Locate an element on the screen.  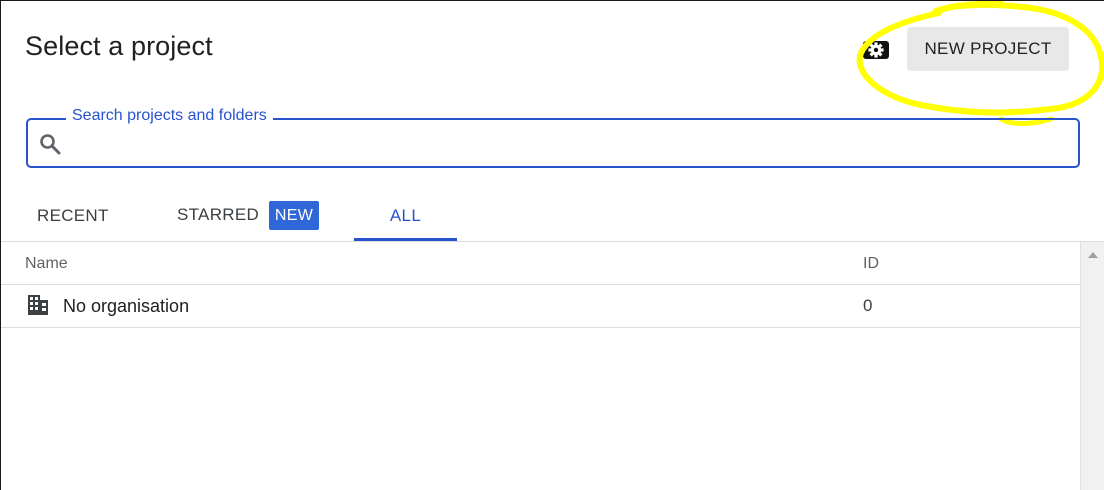
table-row: No organisation 0 is located at coordinates (540, 306).